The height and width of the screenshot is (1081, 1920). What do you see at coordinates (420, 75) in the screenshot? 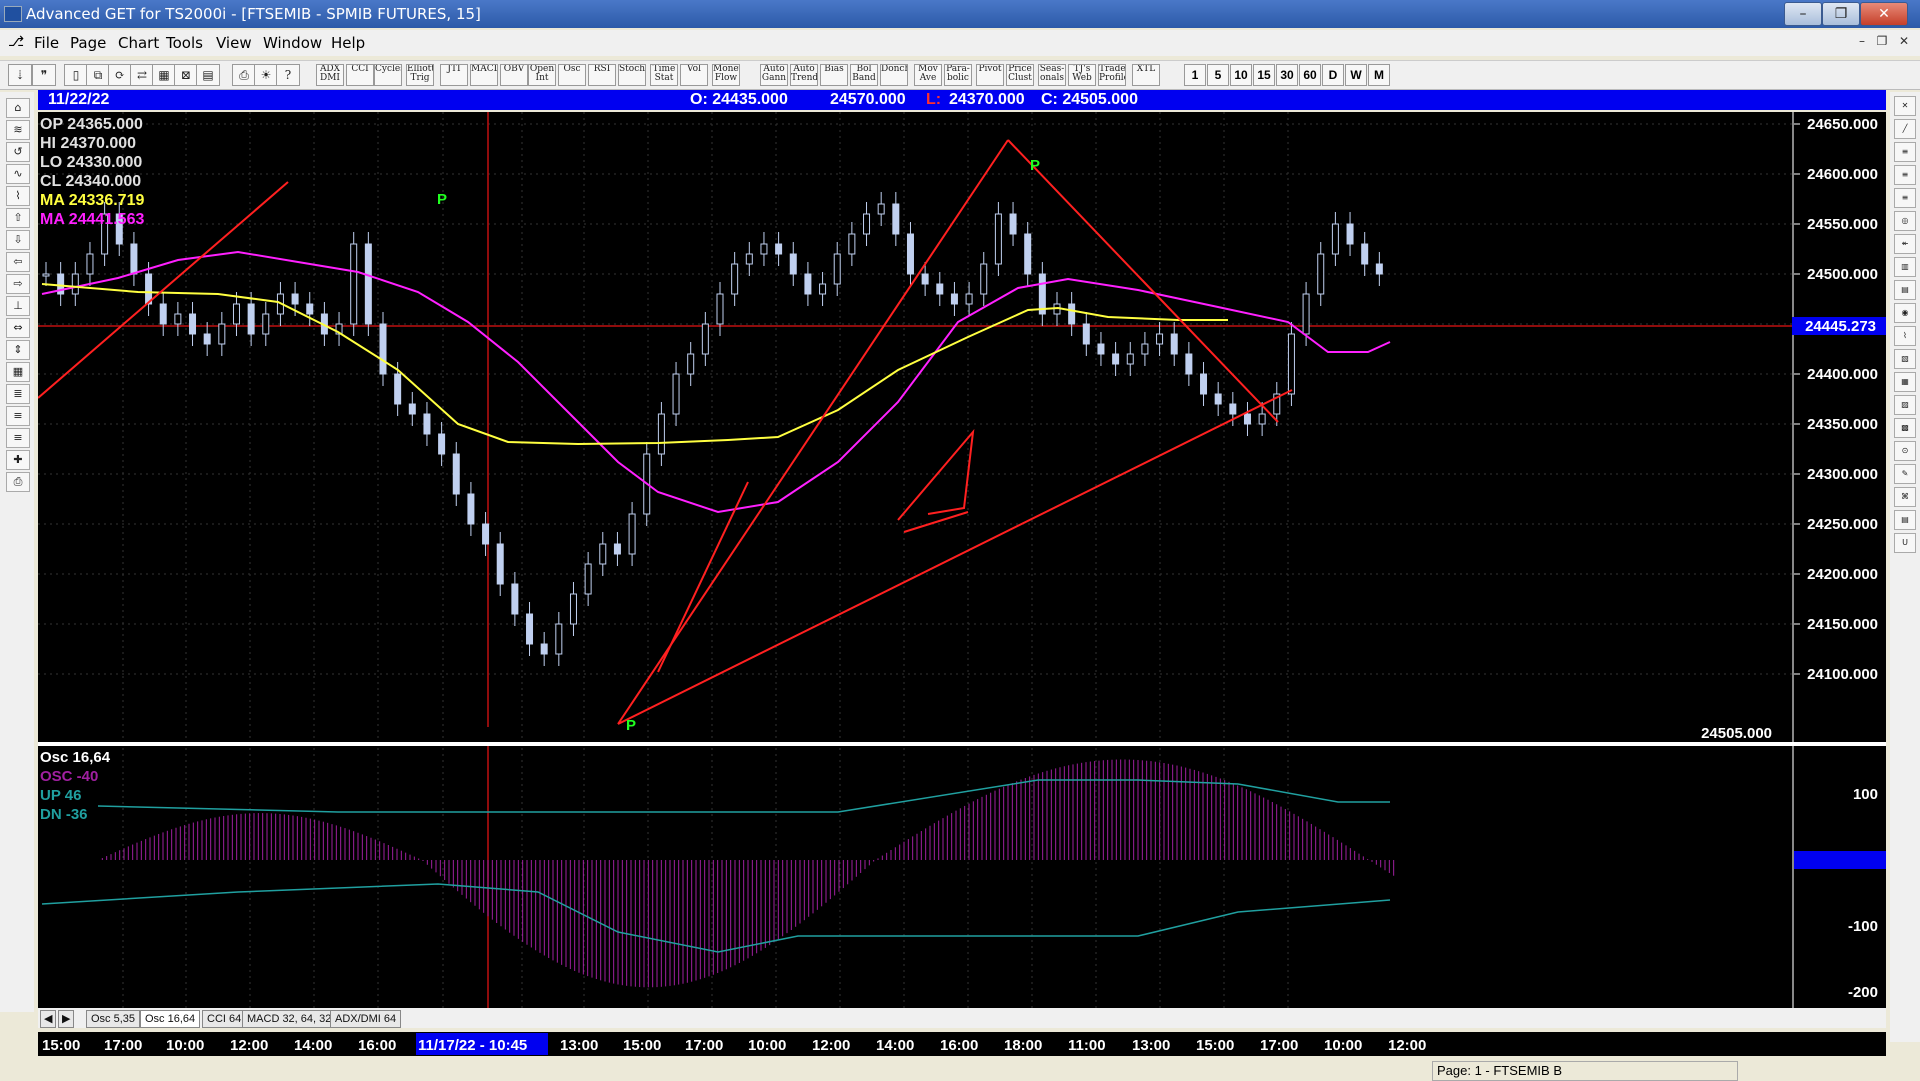
I see `study-button-3: Elliott Trig` at bounding box center [420, 75].